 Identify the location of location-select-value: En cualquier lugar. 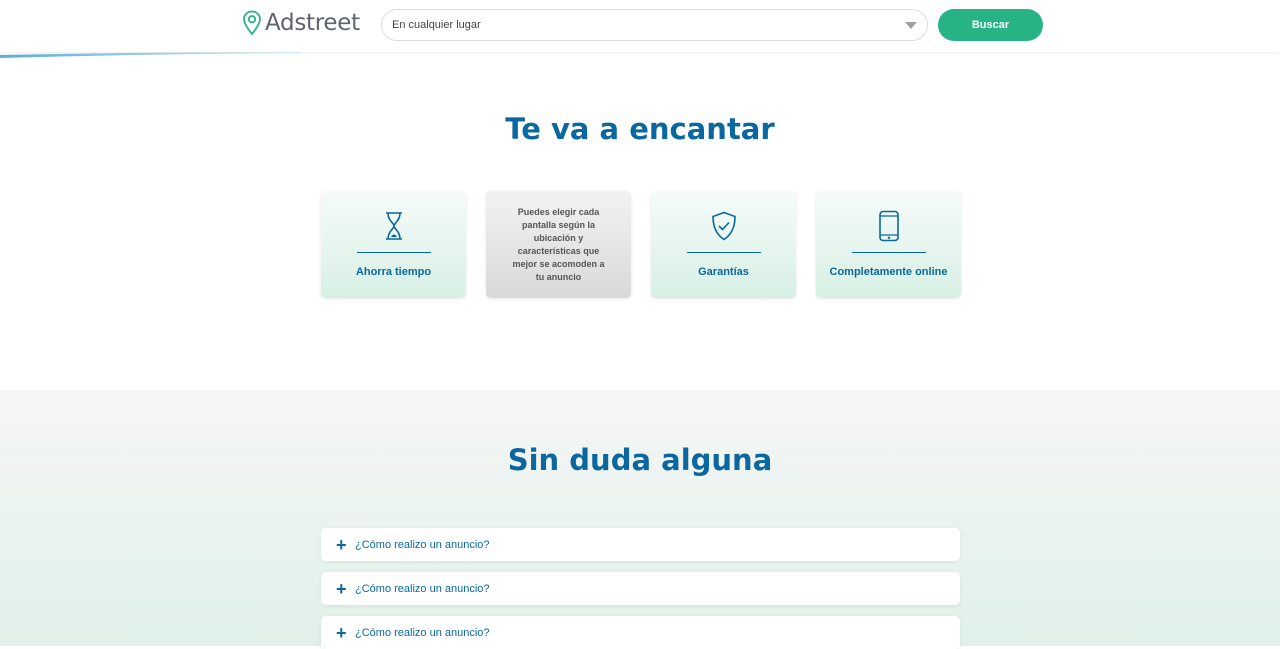
(436, 25).